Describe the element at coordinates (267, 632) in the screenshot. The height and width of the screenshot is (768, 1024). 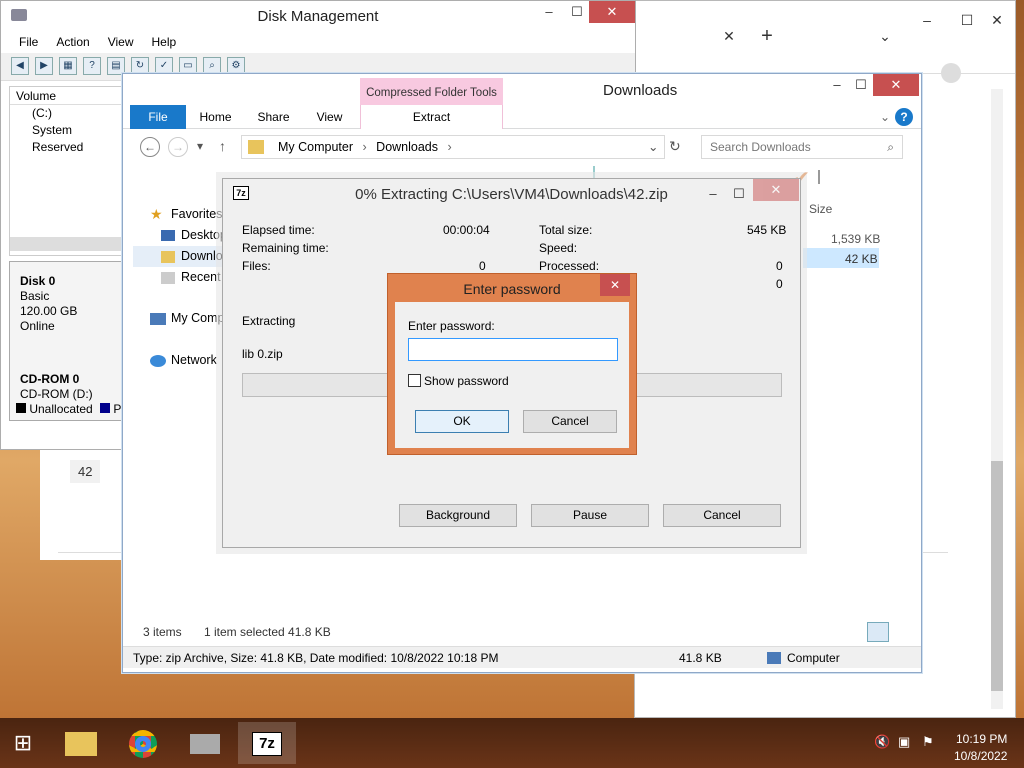
I see `status-selection: 1 item selected 41.8 KB` at that location.